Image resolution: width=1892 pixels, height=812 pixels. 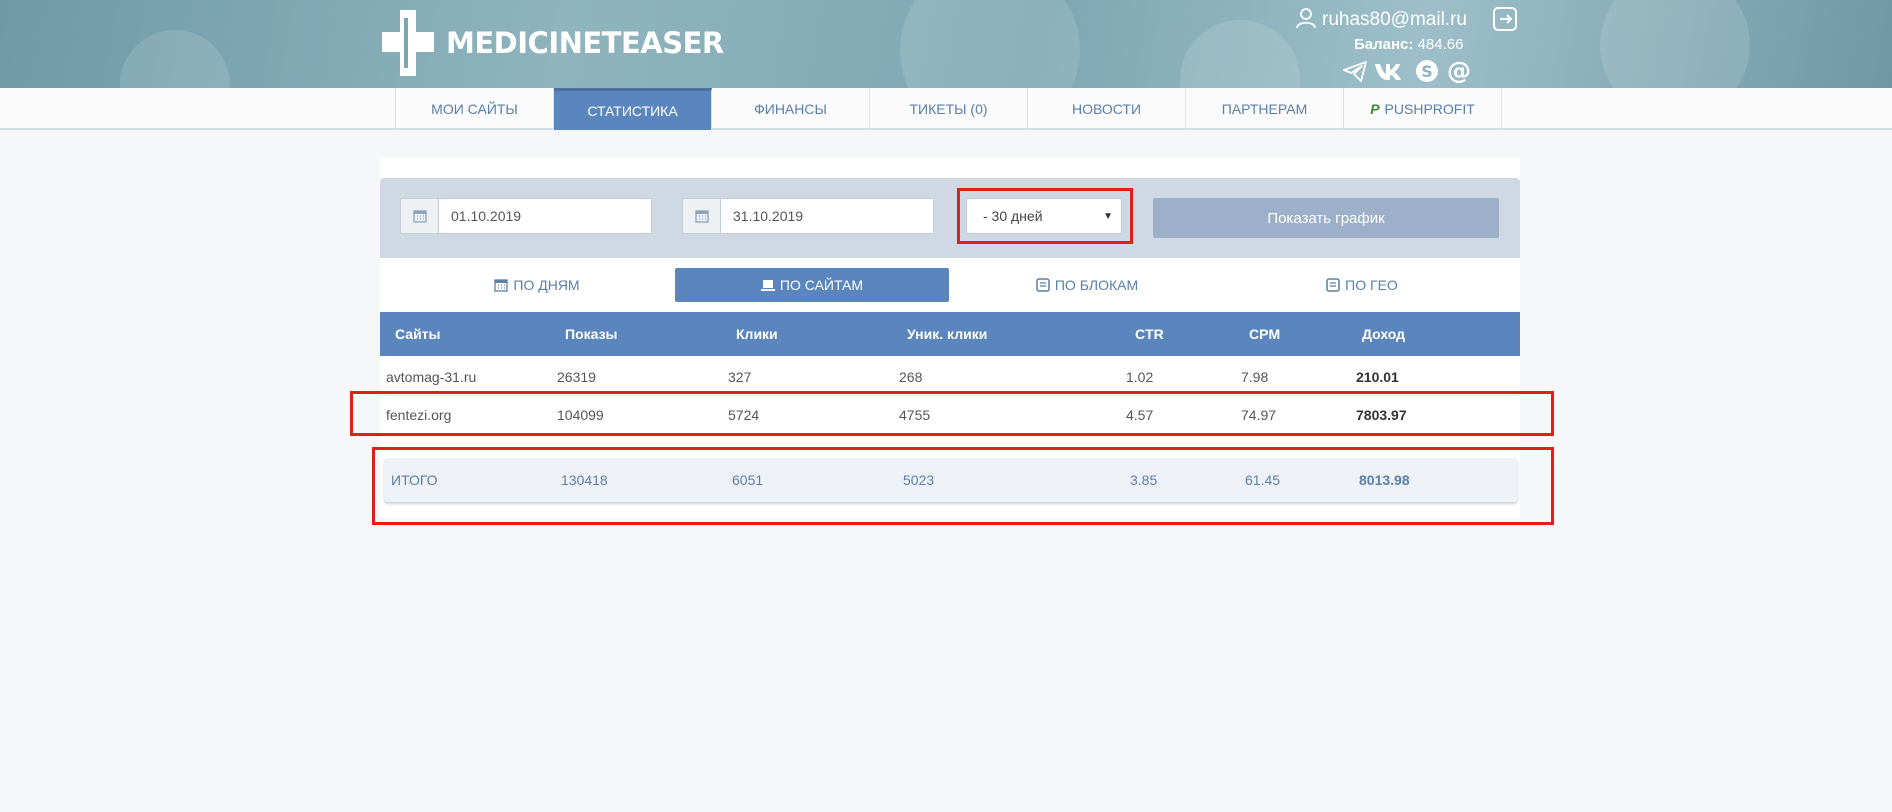 What do you see at coordinates (1377, 377) in the screenshot?
I see `cell-income: 210.01` at bounding box center [1377, 377].